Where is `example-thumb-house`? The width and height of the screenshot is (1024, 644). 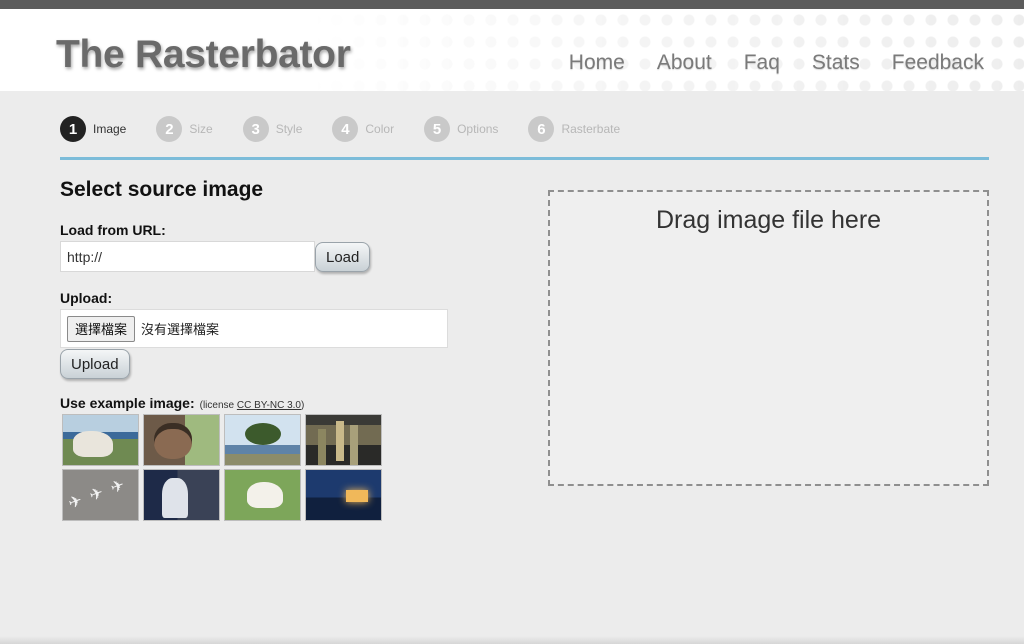
example-thumb-house is located at coordinates (343, 495).